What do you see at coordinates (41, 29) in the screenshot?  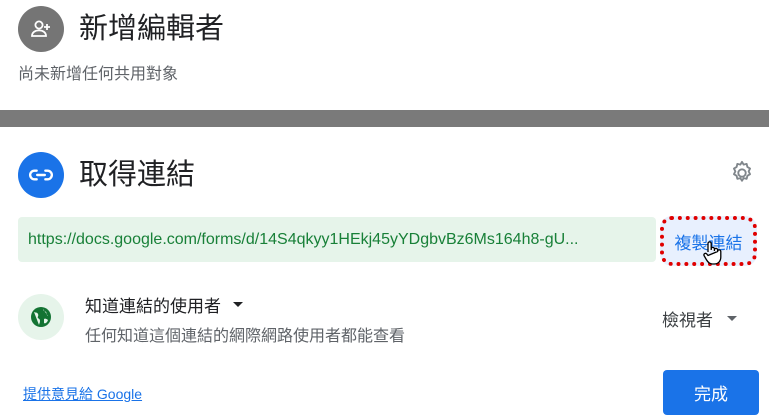 I see `person-add-icon` at bounding box center [41, 29].